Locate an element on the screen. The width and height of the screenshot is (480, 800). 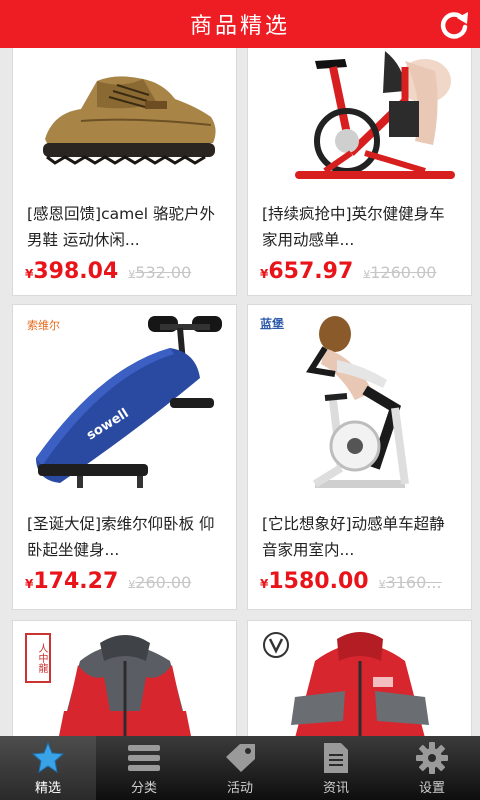
brand-logo-icon is located at coordinates (276, 645).